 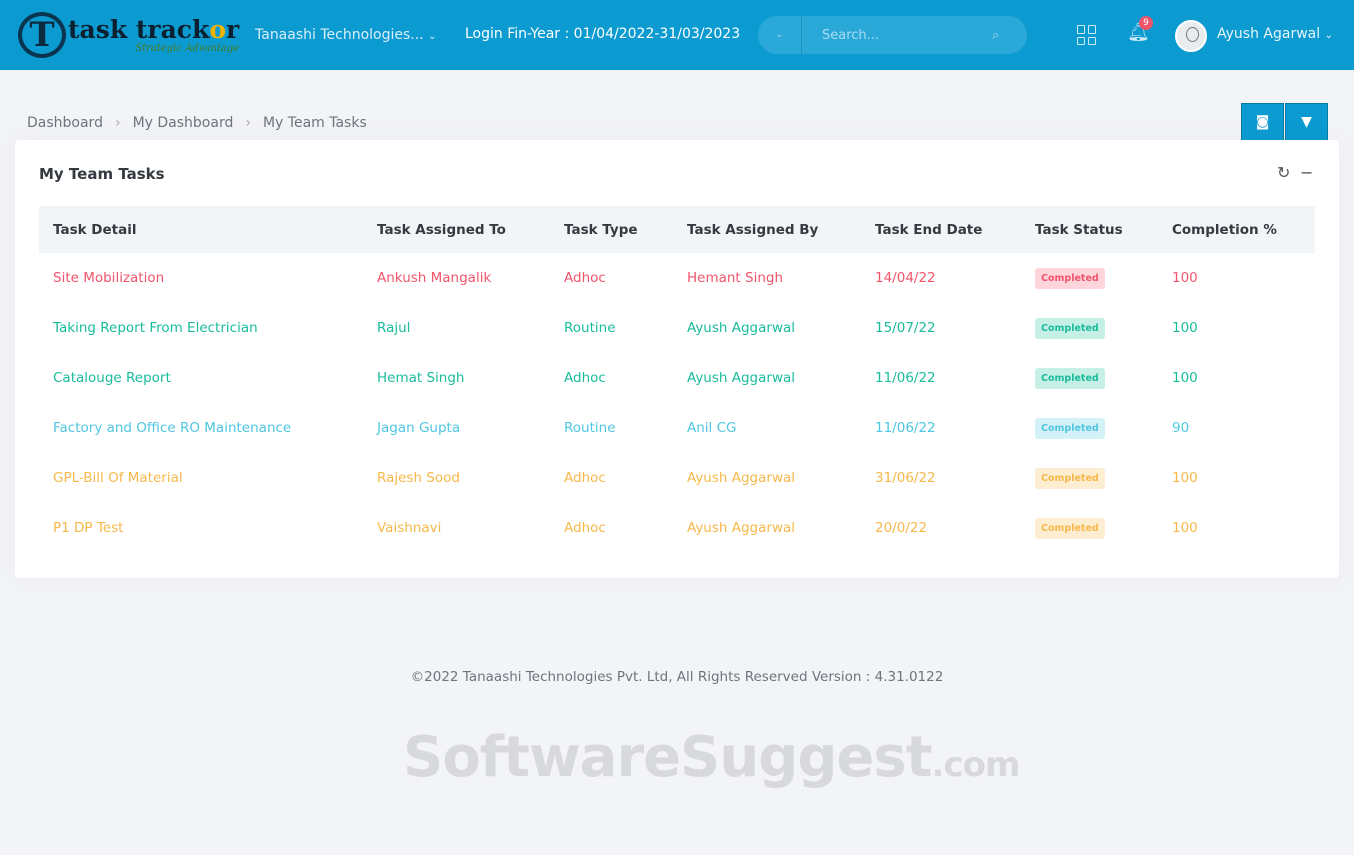 I want to click on cell-to: Ankush Mangalik, so click(x=434, y=278).